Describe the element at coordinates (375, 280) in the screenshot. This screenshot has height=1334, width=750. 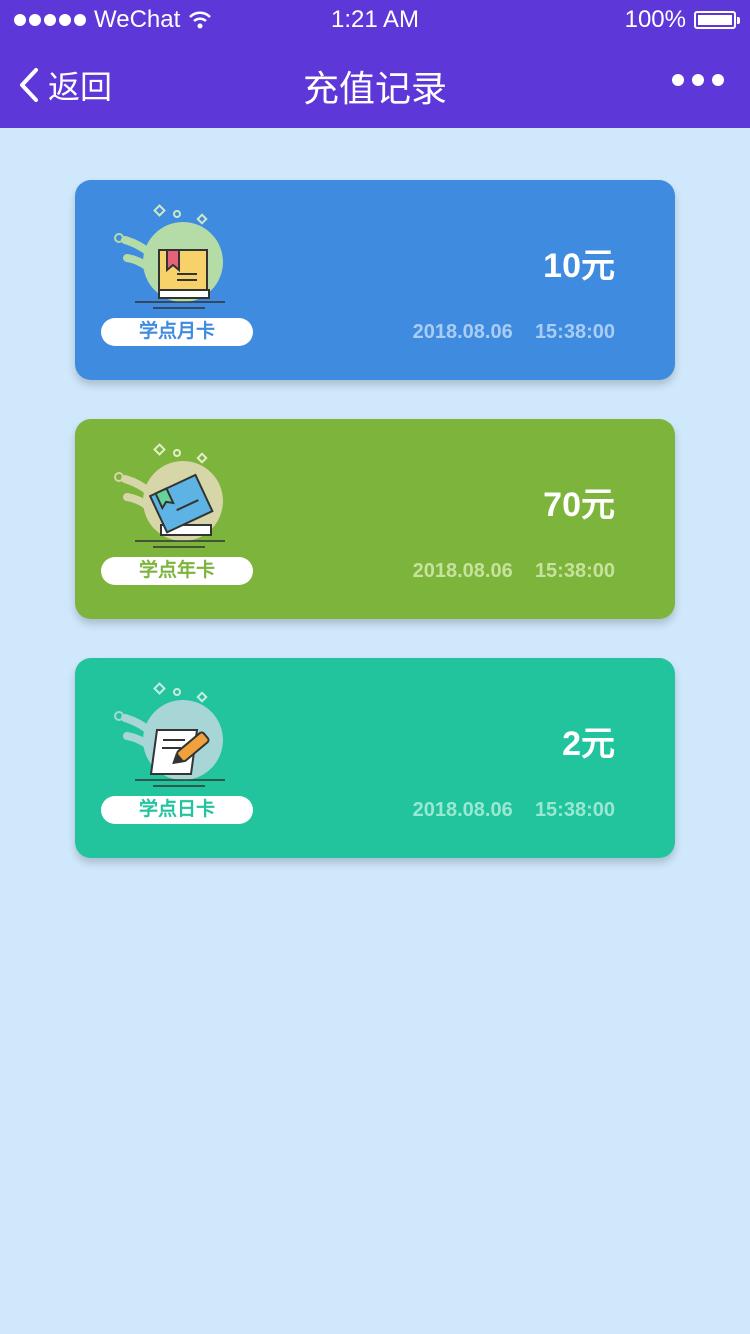
I see `recharge-record-card: 学点月卡 10元 2018.08.06 15:38:00` at that location.